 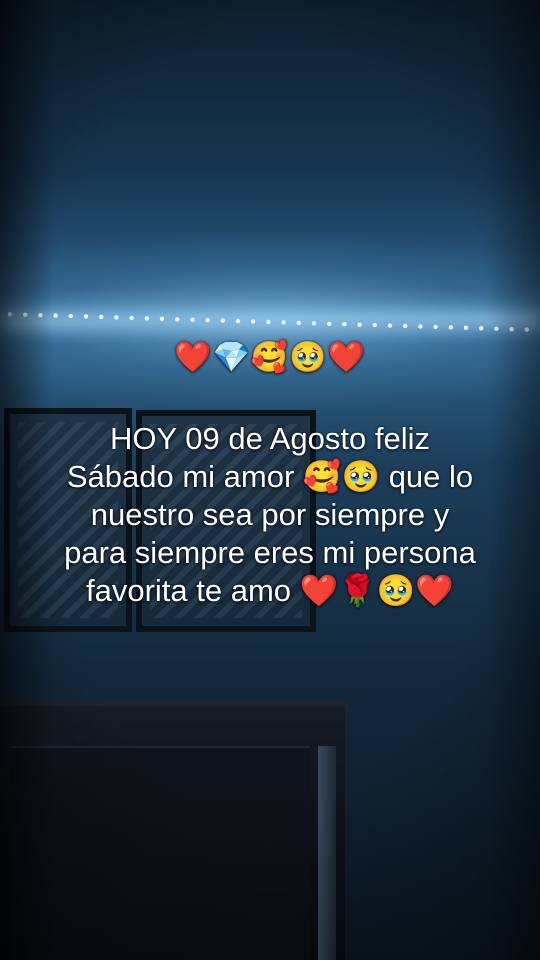 What do you see at coordinates (270, 357) in the screenshot?
I see `emoji-caption: ❤️💎🥰🥹❤️` at bounding box center [270, 357].